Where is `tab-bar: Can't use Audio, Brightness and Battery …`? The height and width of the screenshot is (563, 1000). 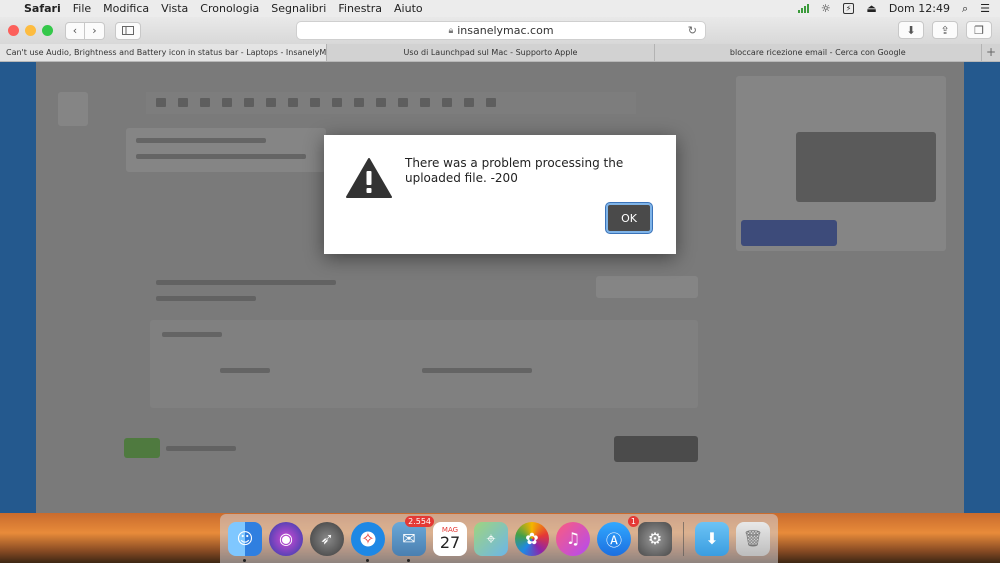 tab-bar: Can't use Audio, Brightness and Battery … is located at coordinates (500, 53).